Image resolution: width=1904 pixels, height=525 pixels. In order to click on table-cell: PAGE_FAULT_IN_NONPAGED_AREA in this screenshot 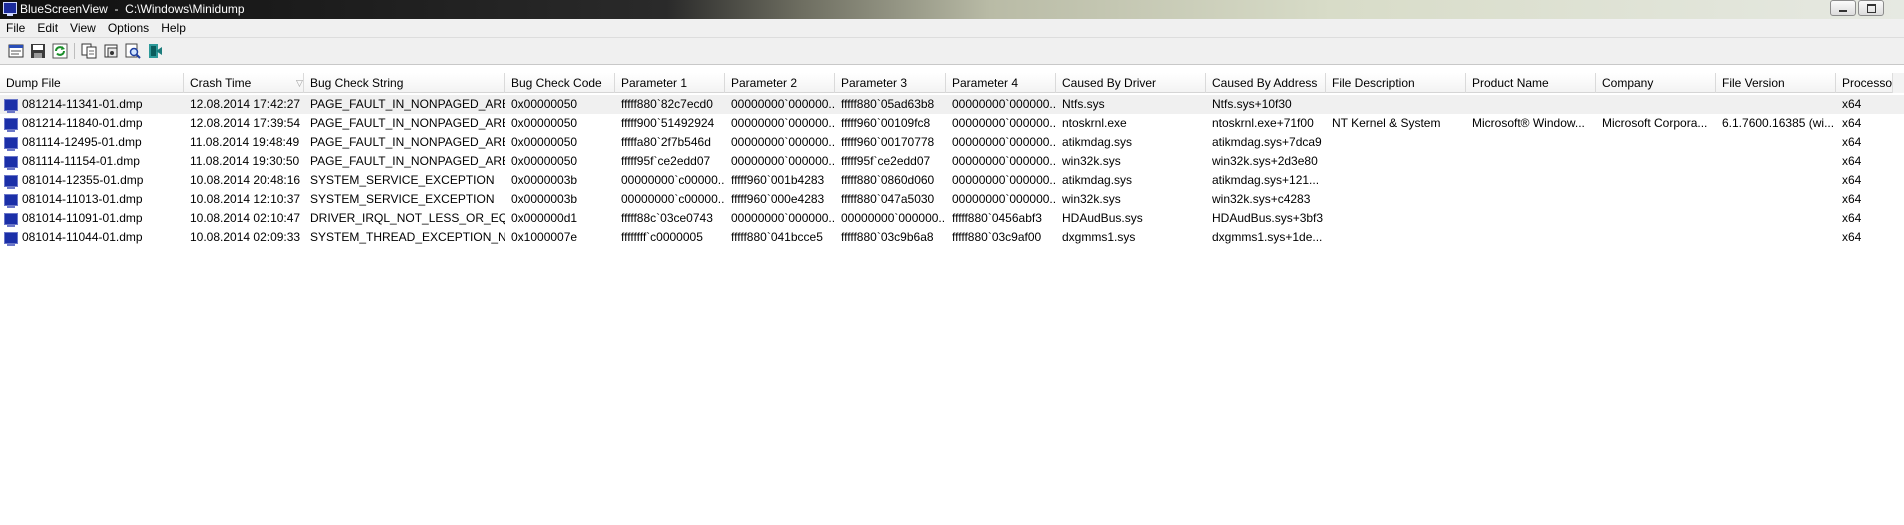, I will do `click(407, 123)`.